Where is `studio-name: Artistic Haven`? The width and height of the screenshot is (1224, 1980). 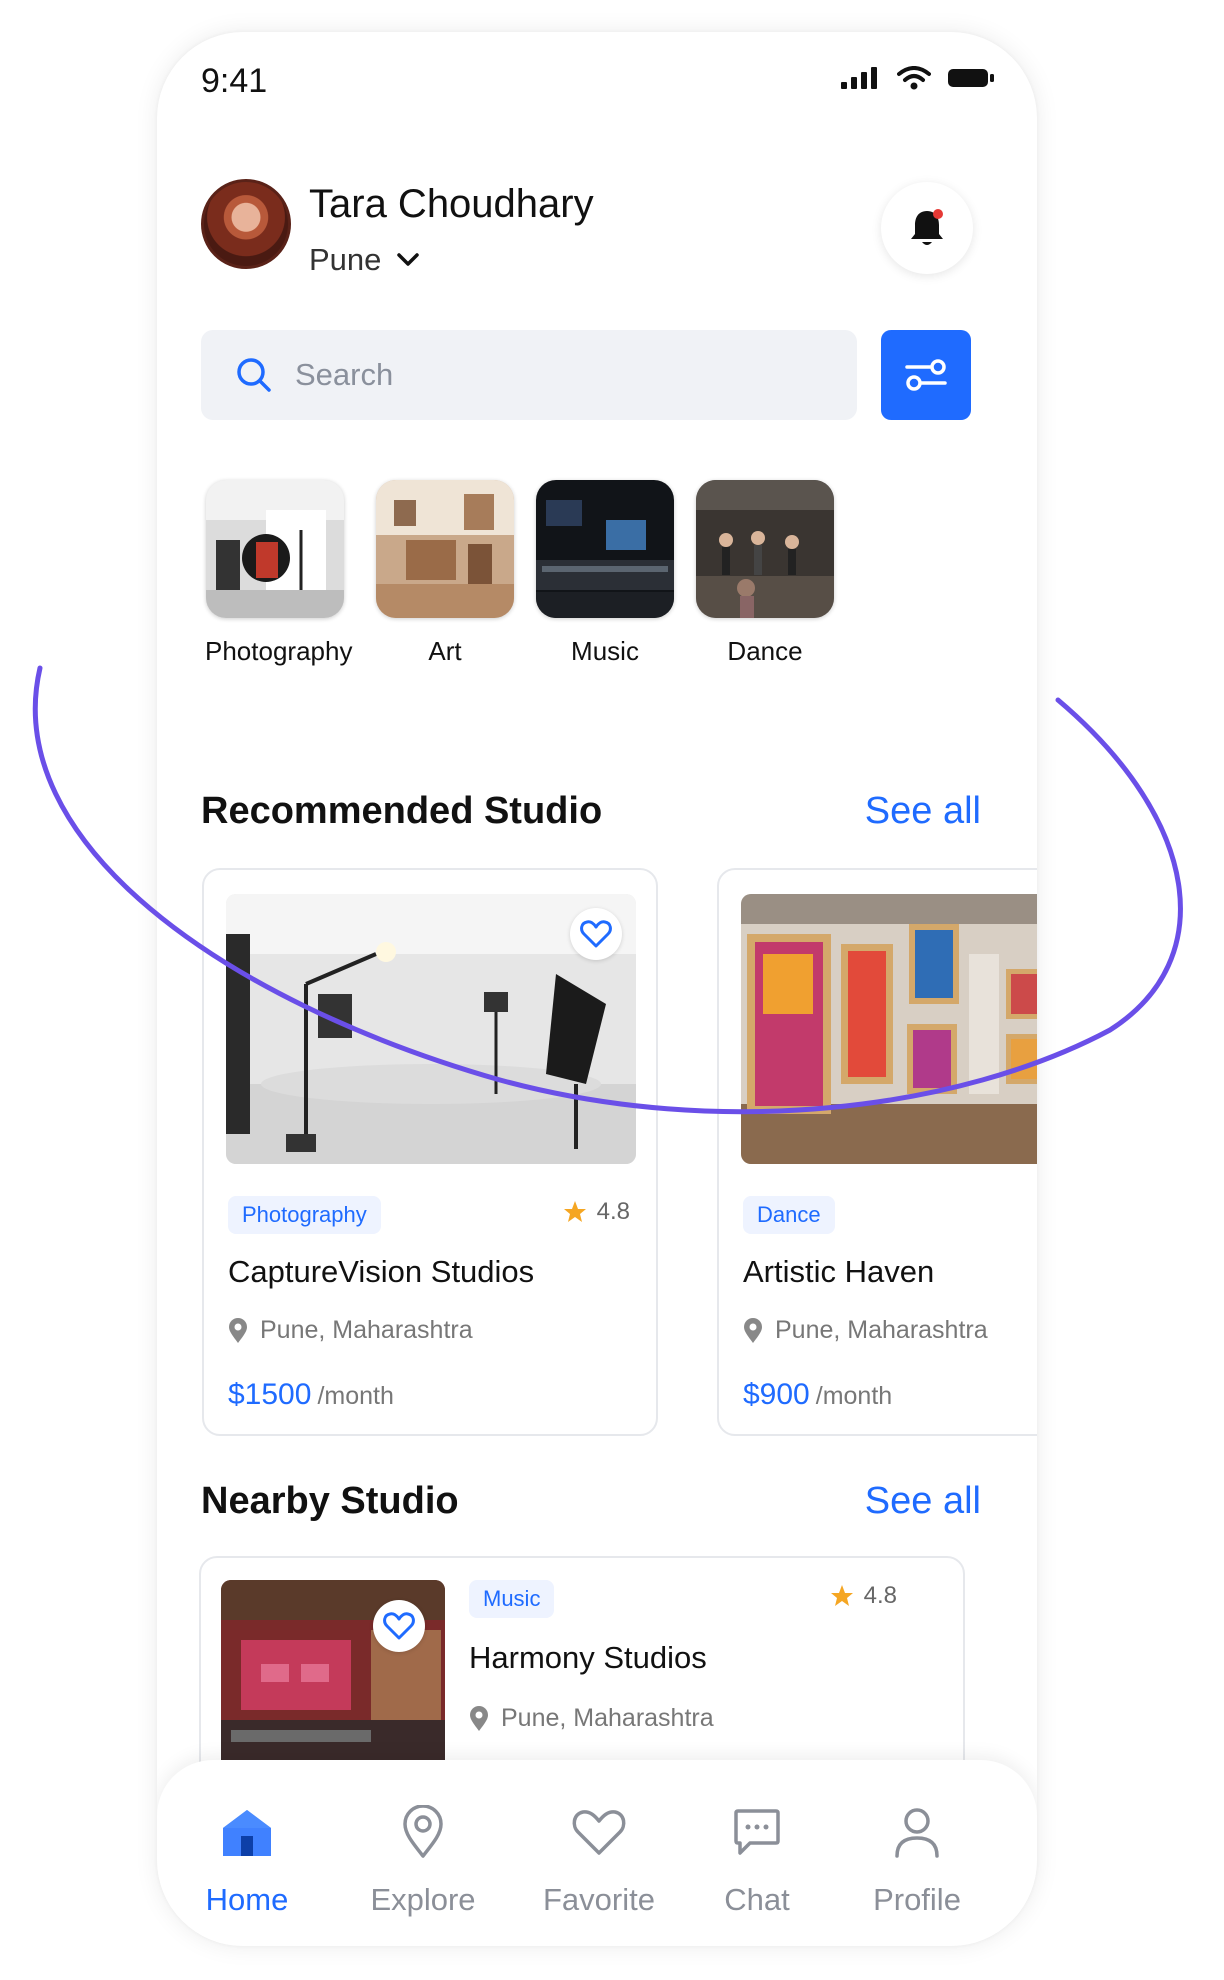 studio-name: Artistic Haven is located at coordinates (839, 1271).